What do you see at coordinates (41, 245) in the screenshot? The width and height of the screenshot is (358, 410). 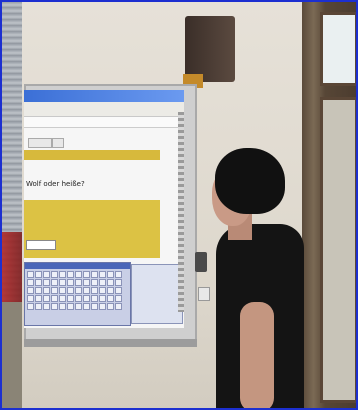 I see `answer-input` at bounding box center [41, 245].